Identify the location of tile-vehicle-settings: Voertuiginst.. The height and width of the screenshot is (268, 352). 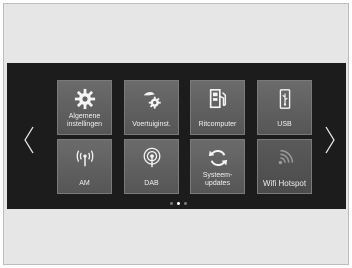
(151, 107).